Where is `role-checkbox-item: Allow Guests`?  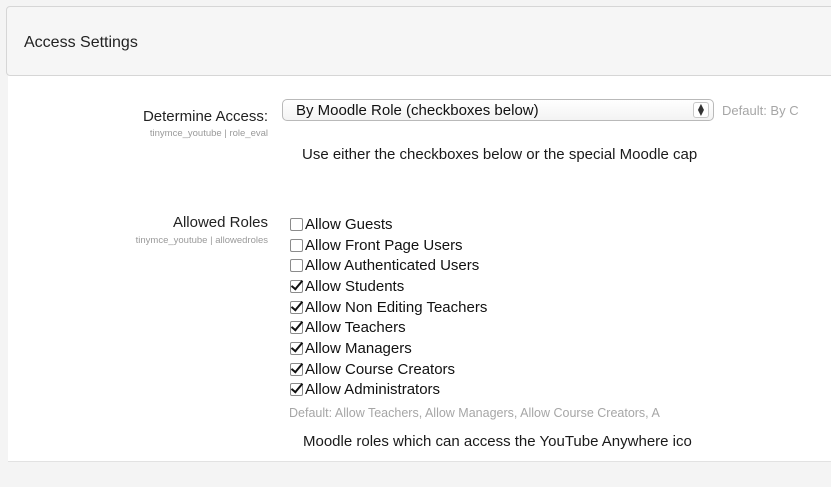 role-checkbox-item: Allow Guests is located at coordinates (388, 224).